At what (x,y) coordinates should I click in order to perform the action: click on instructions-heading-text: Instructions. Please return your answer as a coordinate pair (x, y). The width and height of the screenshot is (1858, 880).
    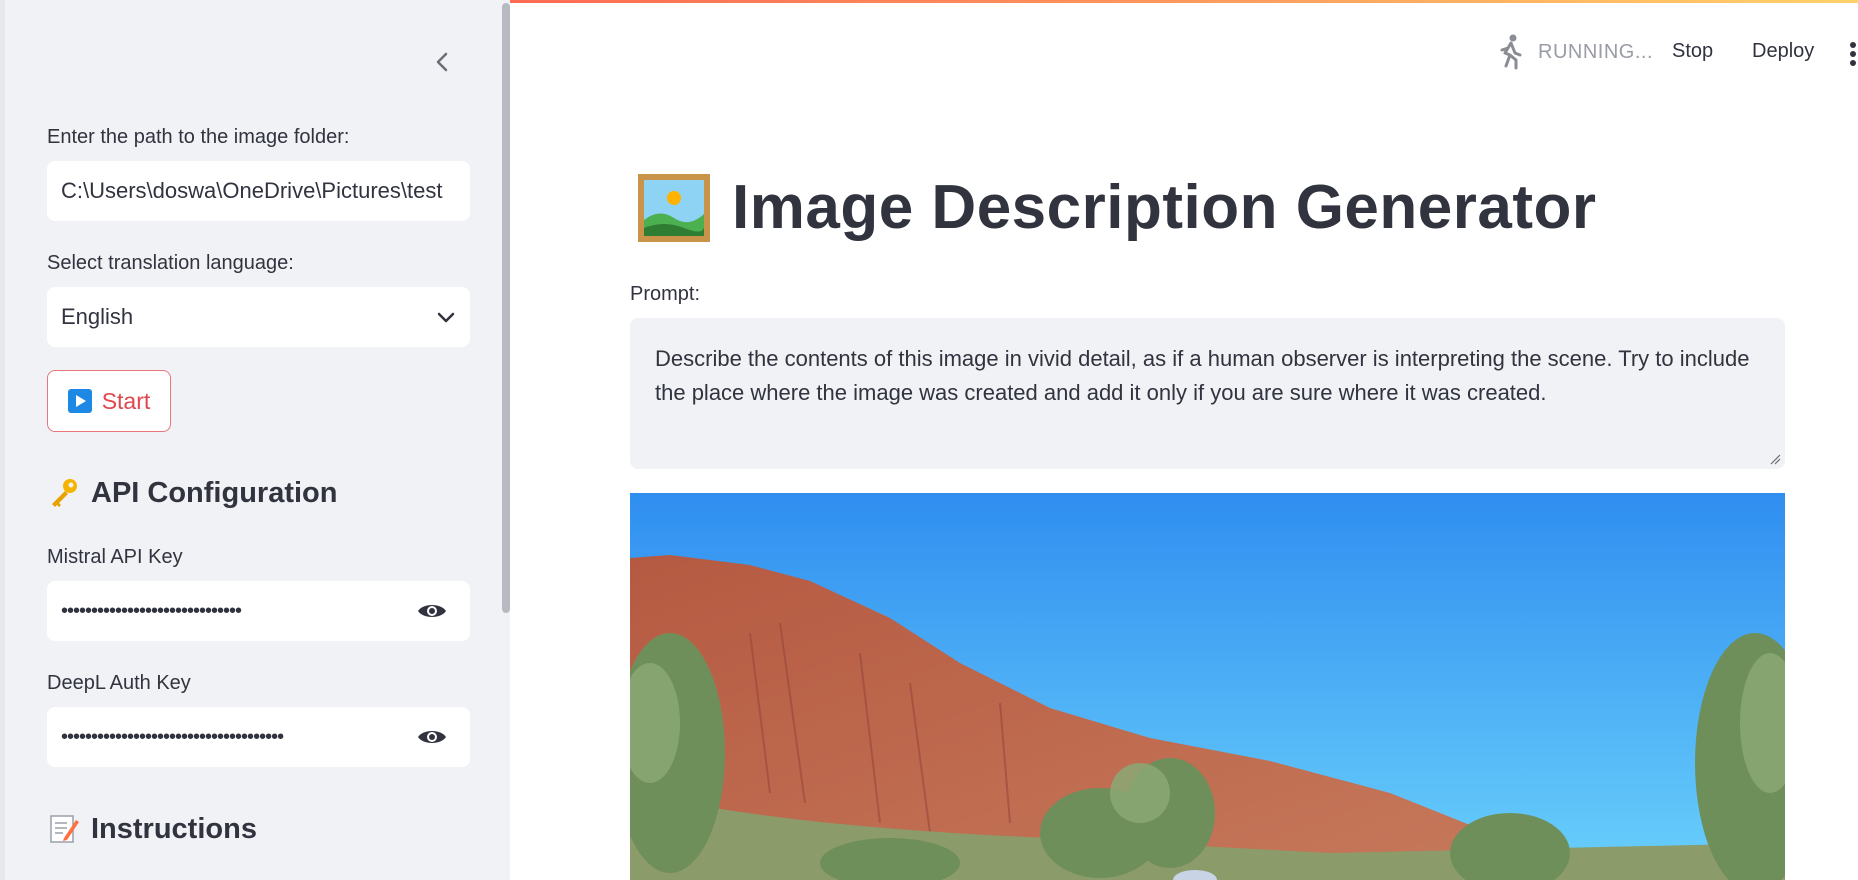
    Looking at the image, I should click on (174, 828).